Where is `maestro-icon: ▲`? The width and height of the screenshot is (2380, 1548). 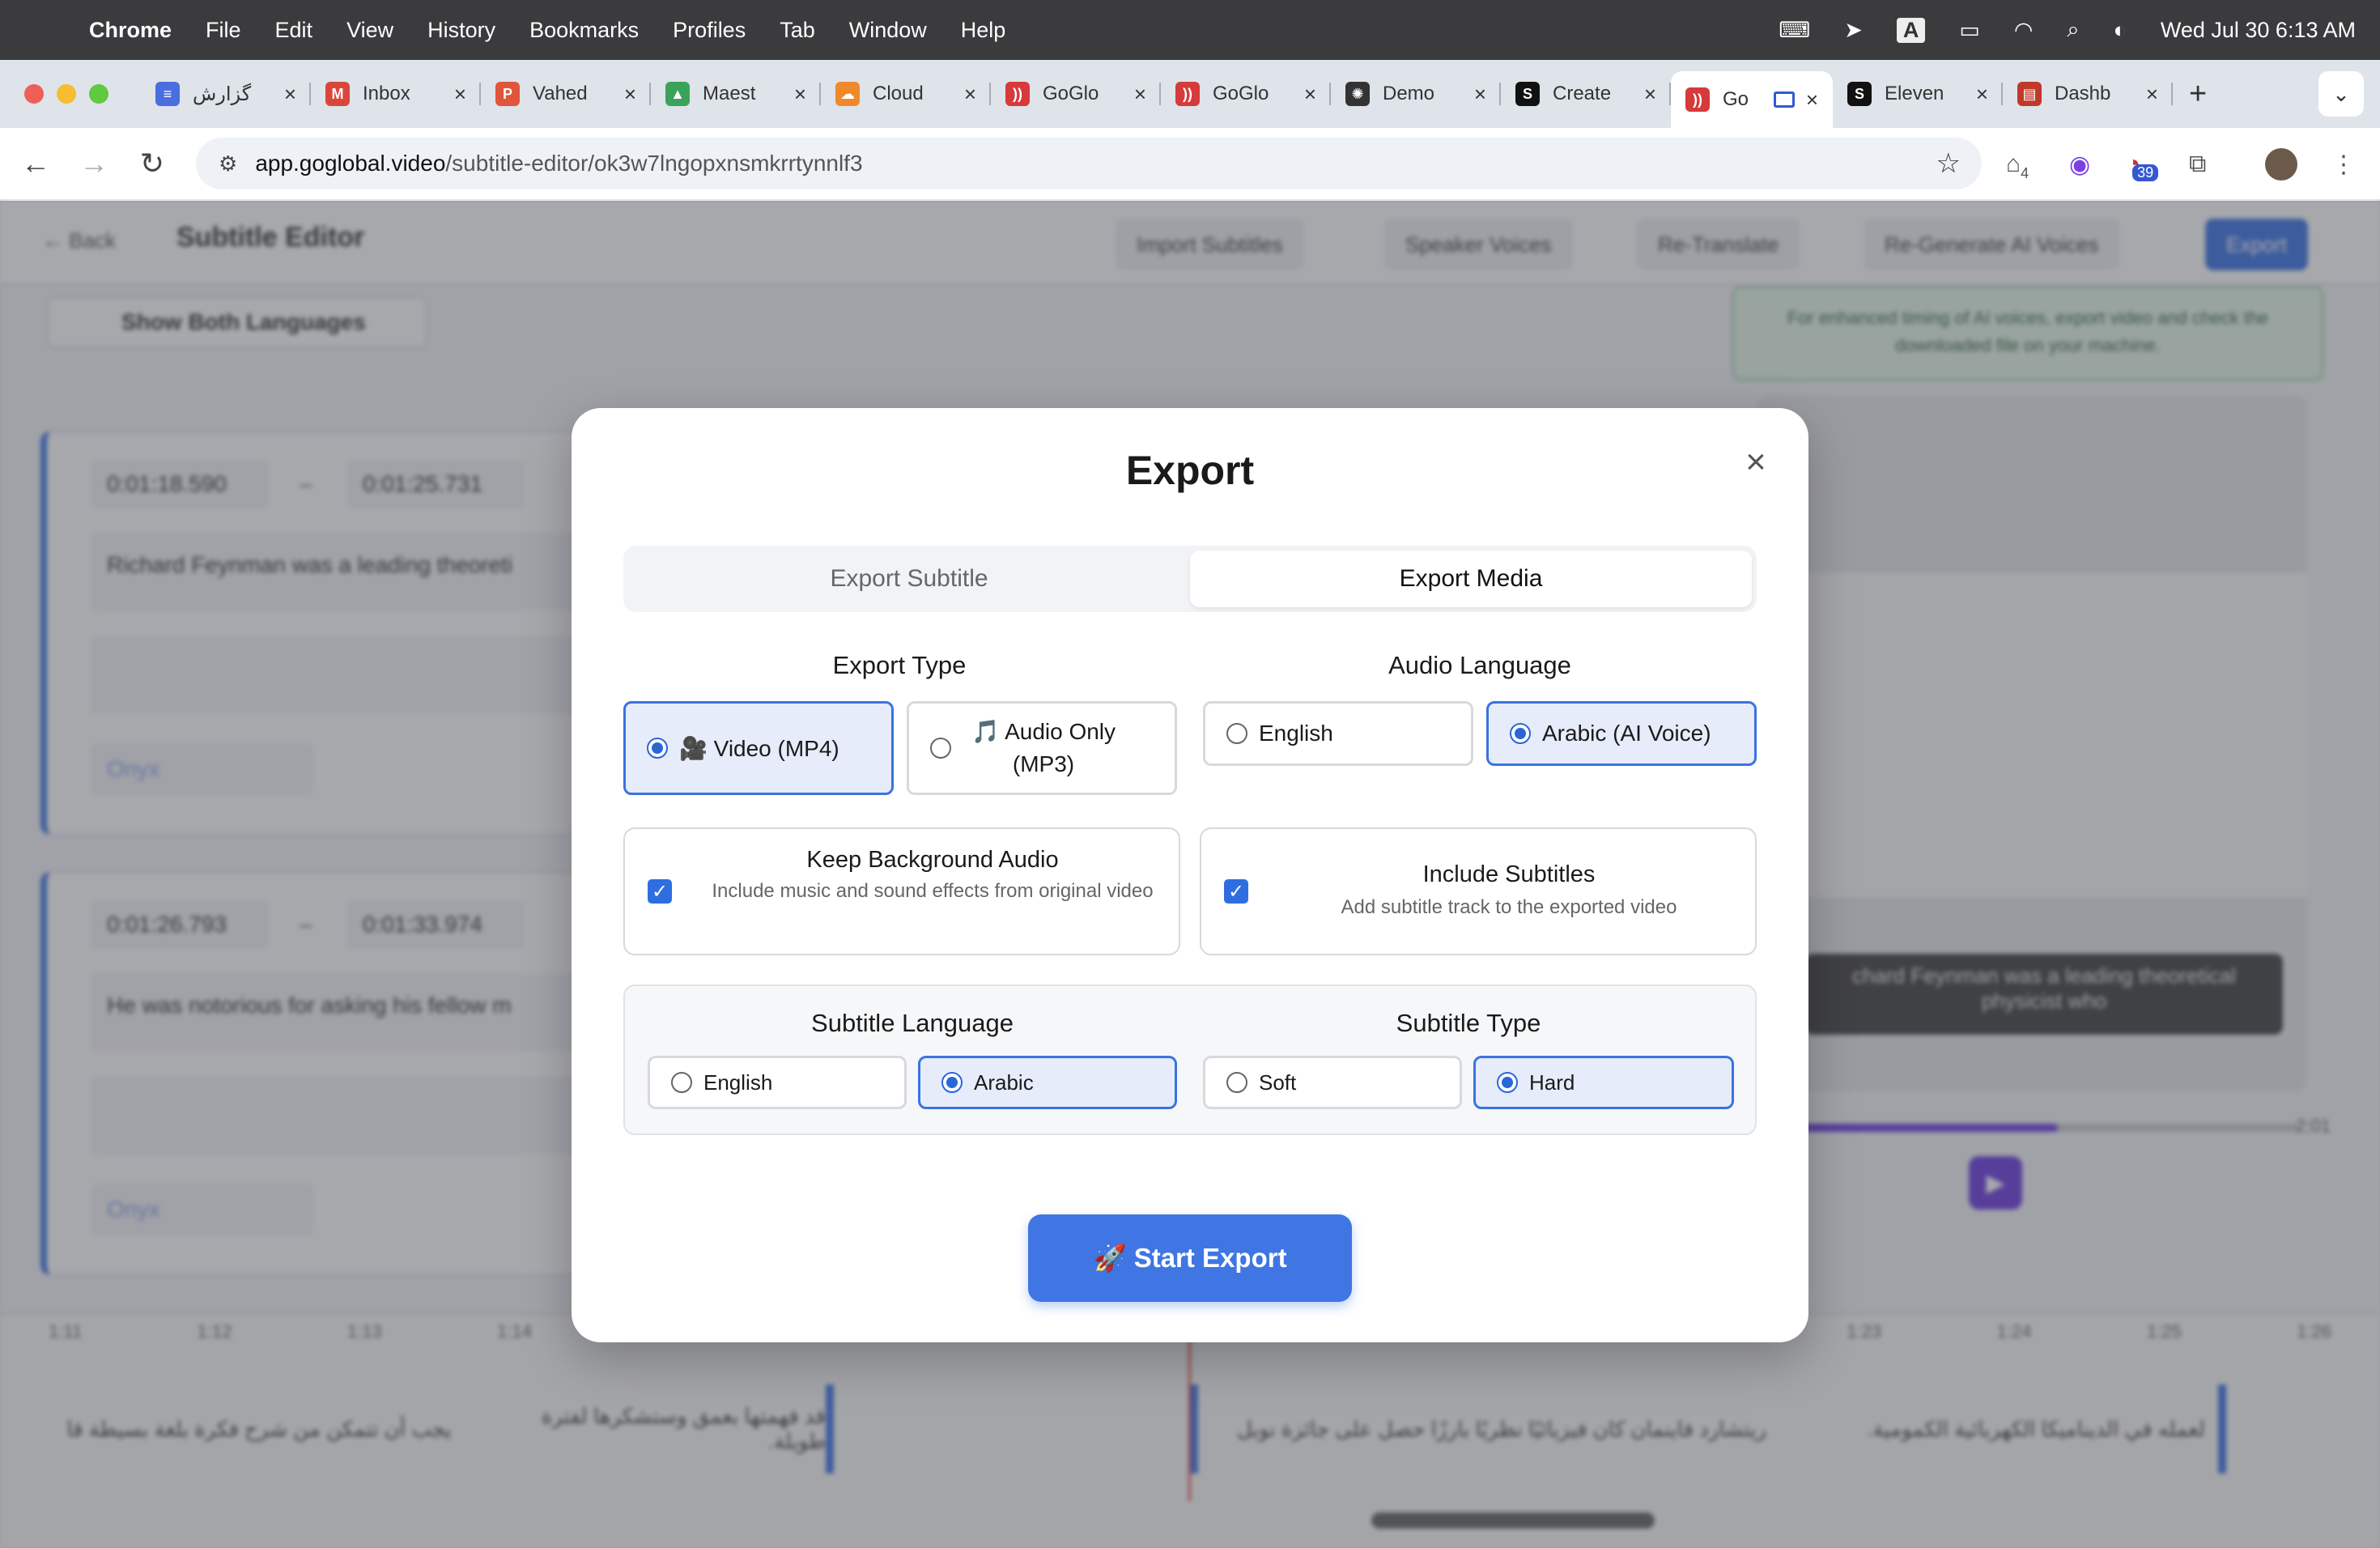 maestro-icon: ▲ is located at coordinates (678, 94).